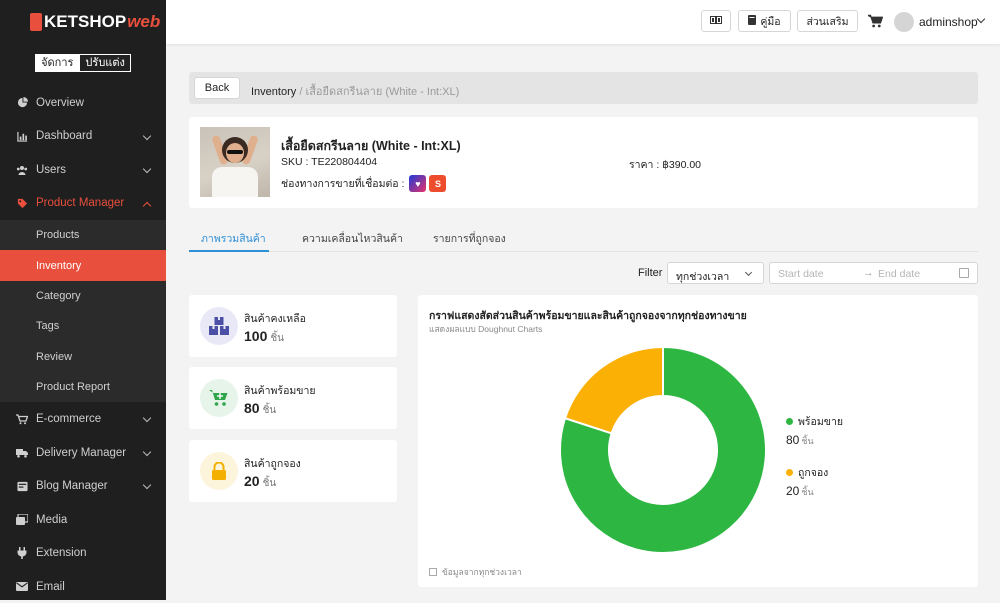  I want to click on sidebar-item-users: Users, so click(83, 170).